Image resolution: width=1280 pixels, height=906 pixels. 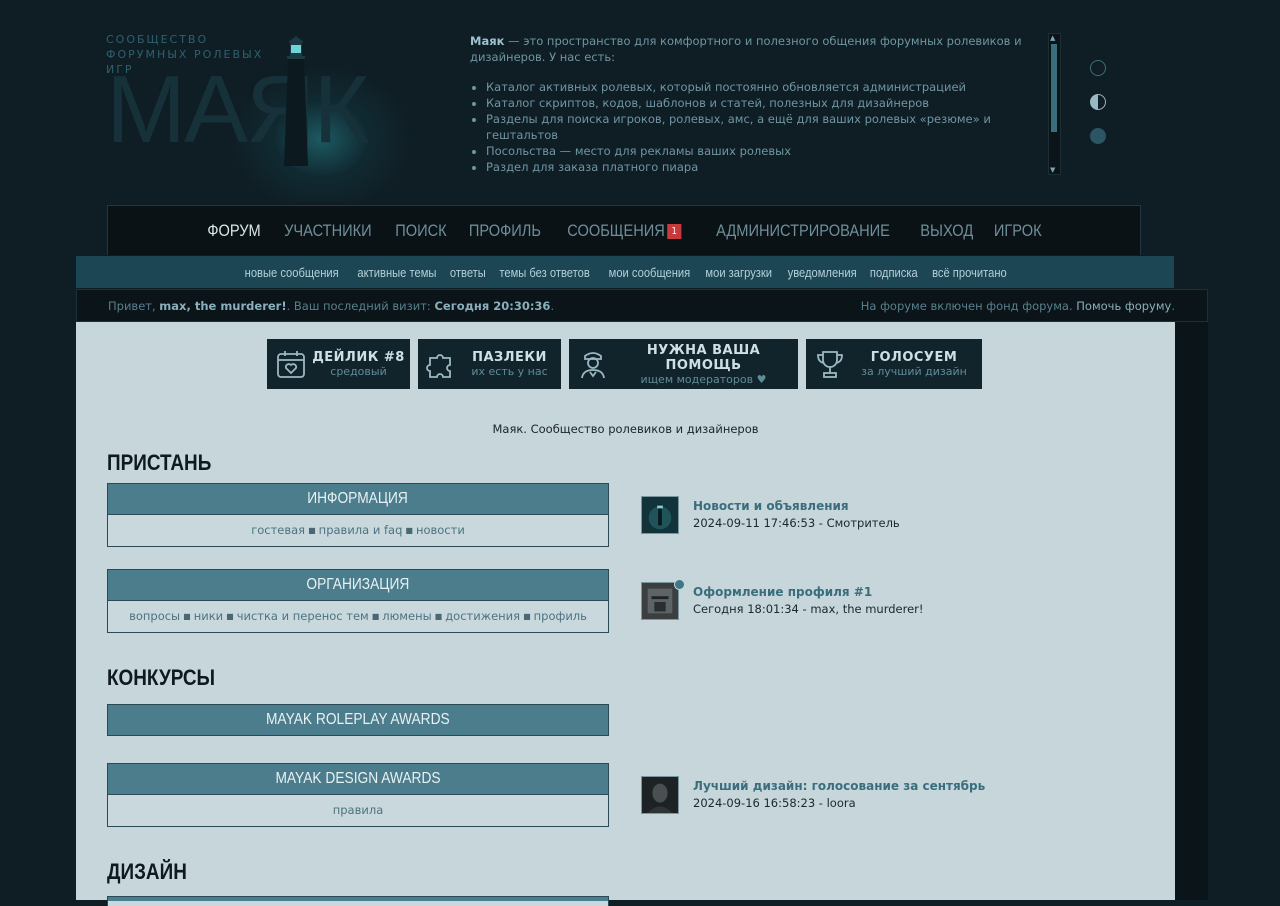 I want to click on logo-subtitle: СООБЩЕСТВО ФОРУМНЫХ РОЛЕВЫХ ИГР, so click(x=185, y=54).